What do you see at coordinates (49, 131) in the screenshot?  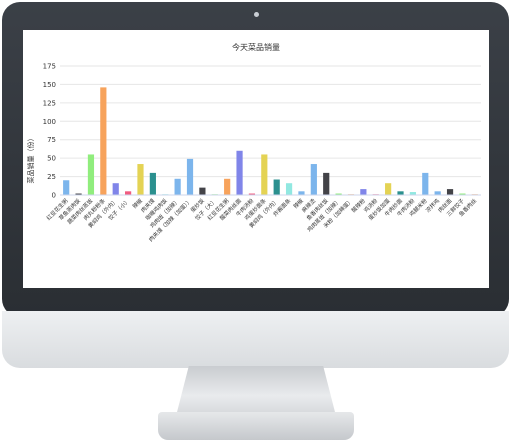 I see `y-tick-labels: 0 25 50 75 100 125 150 175` at bounding box center [49, 131].